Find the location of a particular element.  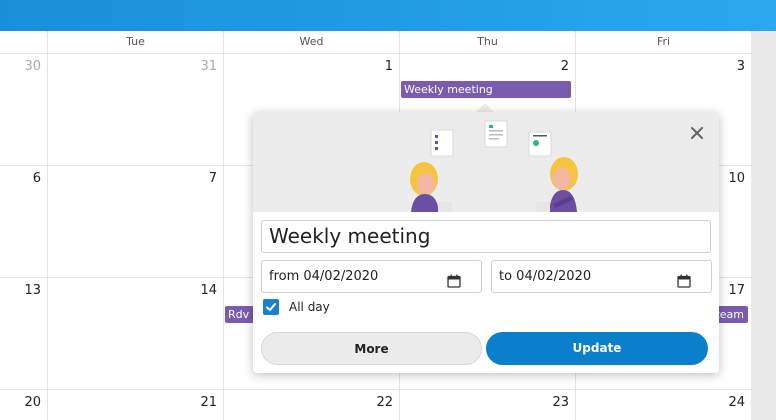

allday-checkbox is located at coordinates (271, 306).